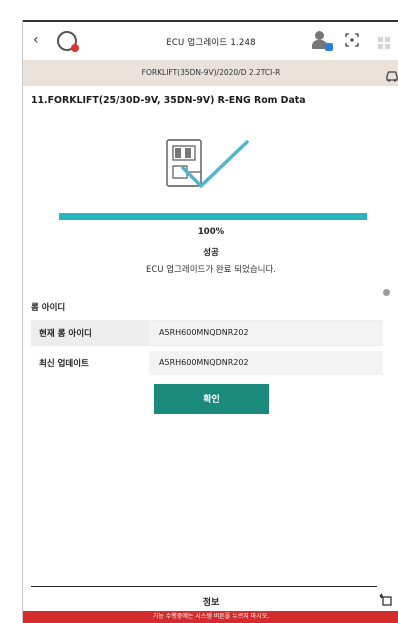 This screenshot has height=623, width=398. What do you see at coordinates (64, 364) in the screenshot?
I see `latest-update-label: 최신 업데이트` at bounding box center [64, 364].